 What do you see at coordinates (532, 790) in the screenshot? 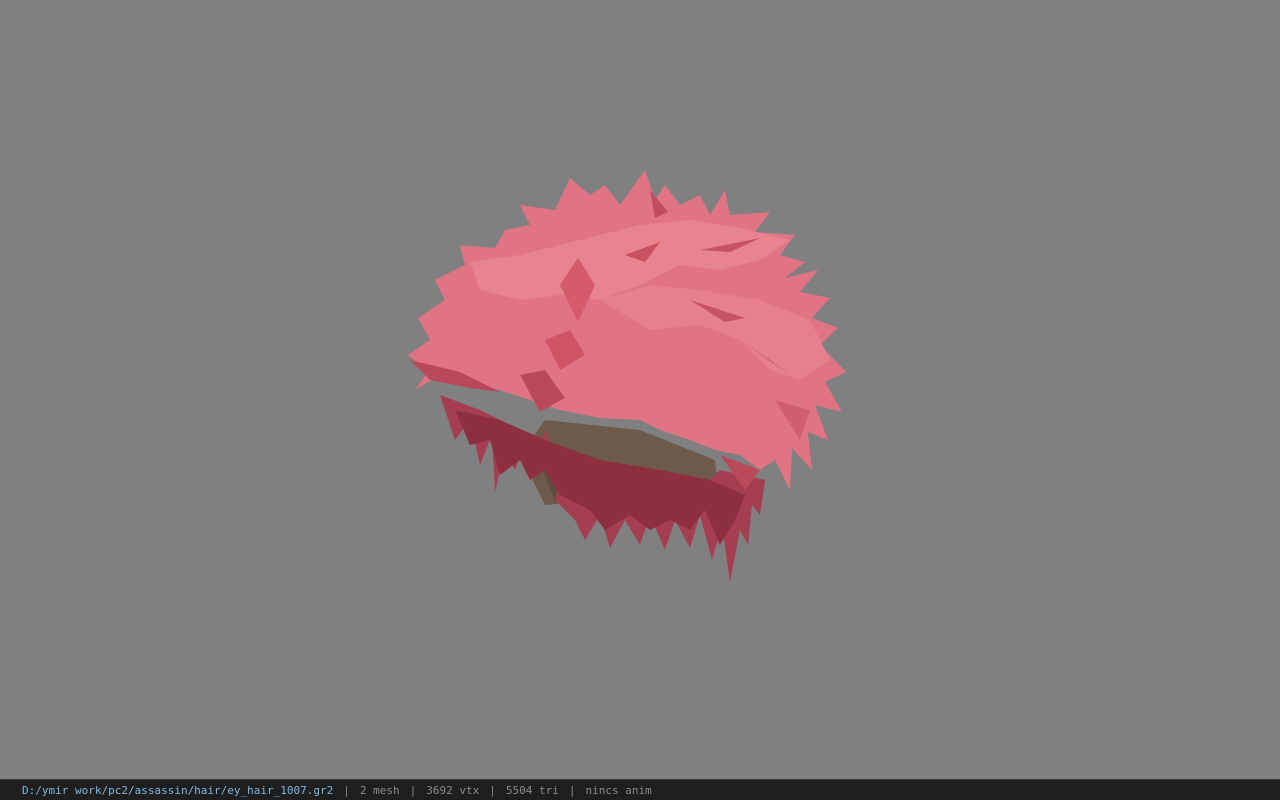
I see `triangle-count: 5504 tri` at bounding box center [532, 790].